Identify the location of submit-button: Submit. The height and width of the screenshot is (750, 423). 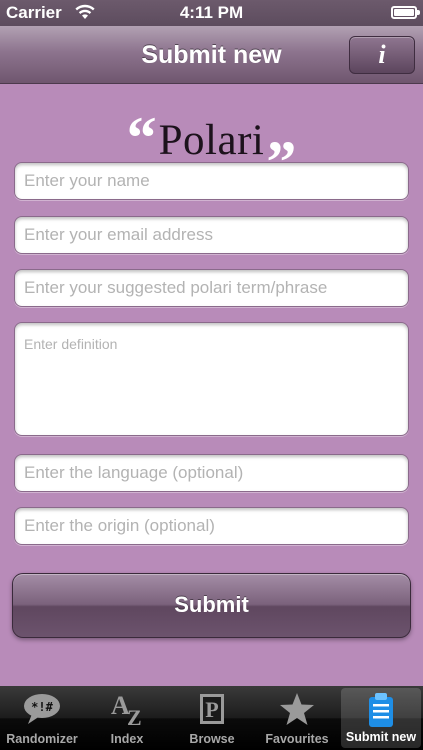
(211, 605).